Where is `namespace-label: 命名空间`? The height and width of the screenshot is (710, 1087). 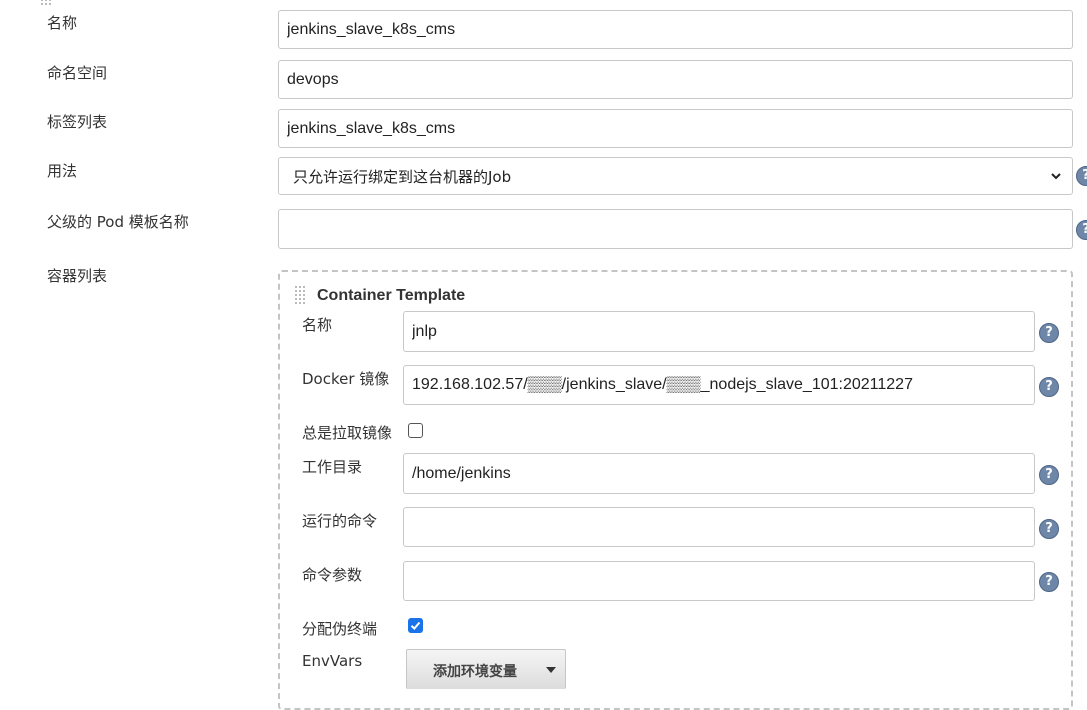
namespace-label: 命名空间 is located at coordinates (77, 73).